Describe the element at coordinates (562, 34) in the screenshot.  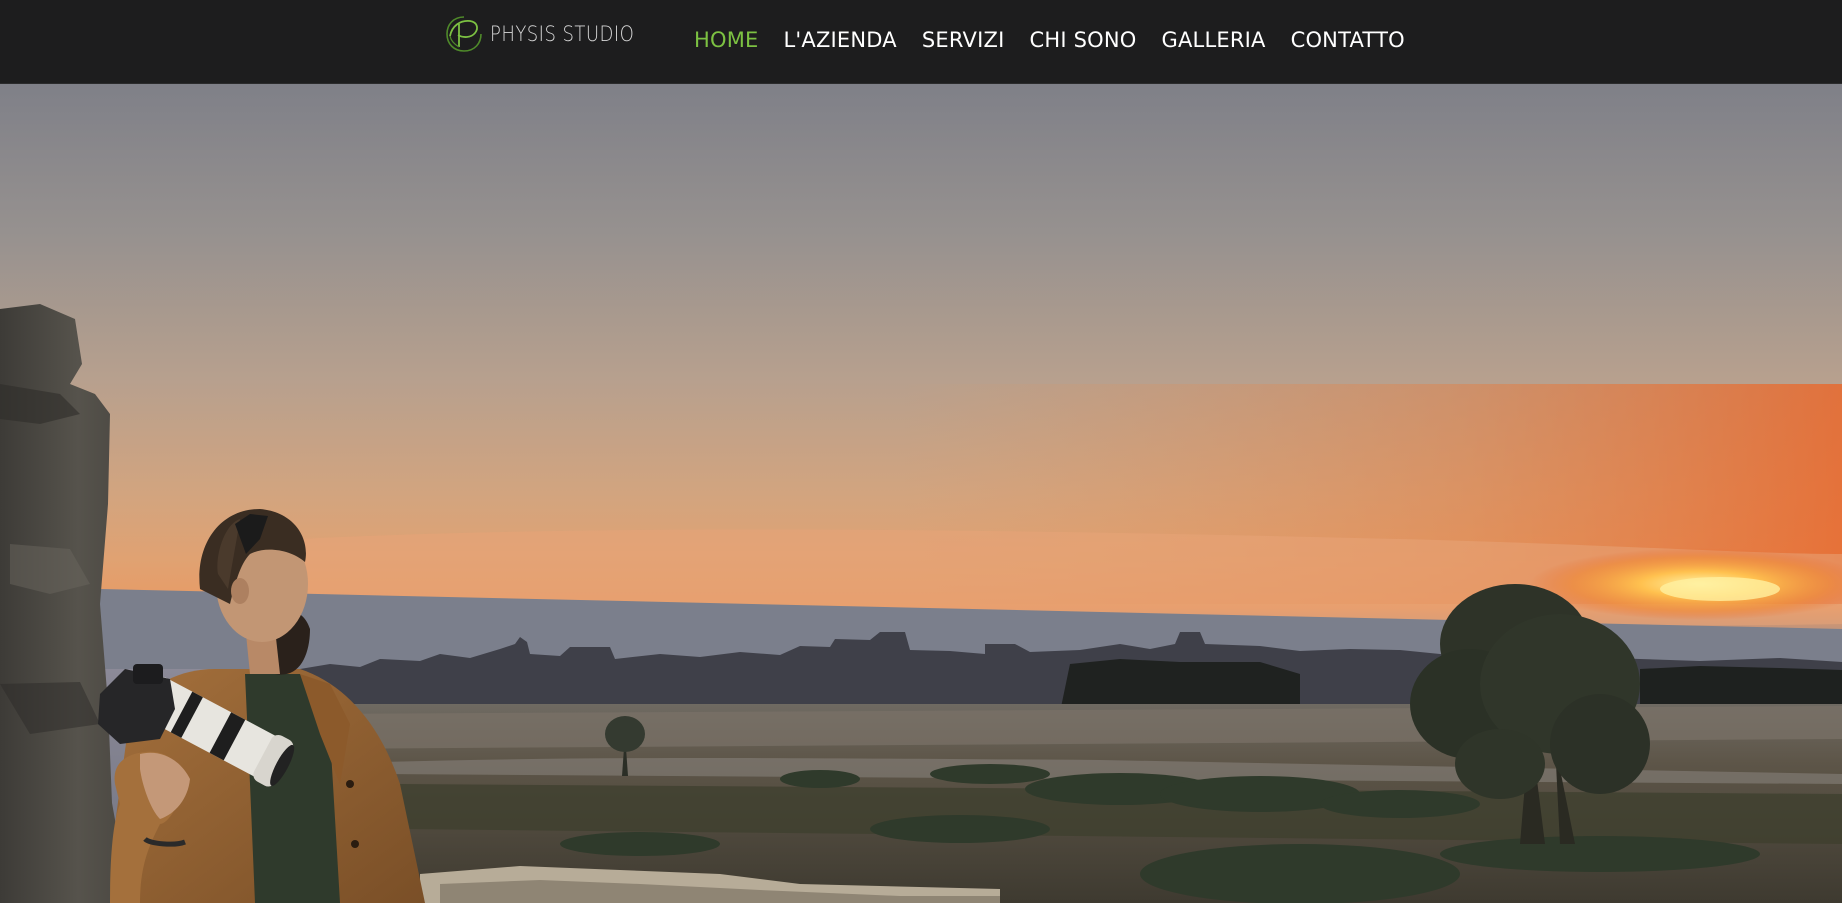
I see `brand-name: PHYSIS STUDIO` at that location.